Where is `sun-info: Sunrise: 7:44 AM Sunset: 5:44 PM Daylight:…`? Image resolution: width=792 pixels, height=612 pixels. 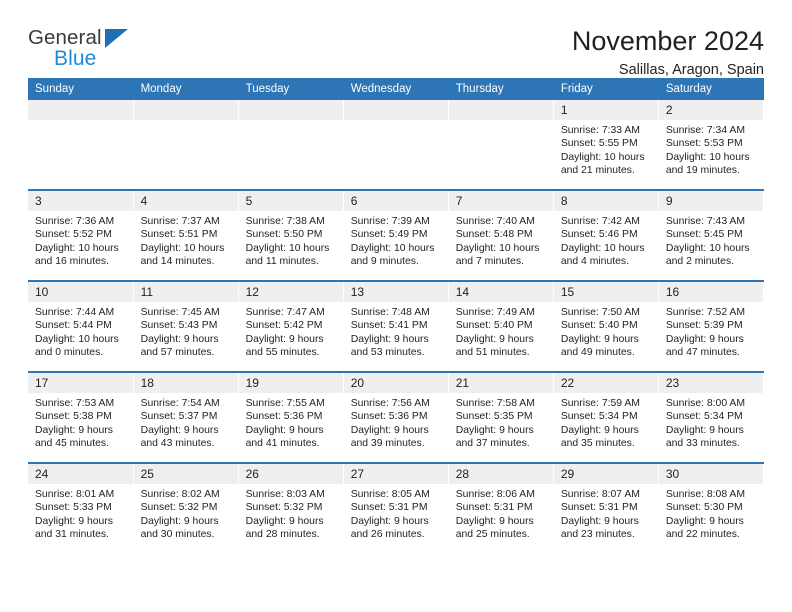 sun-info: Sunrise: 7:44 AM Sunset: 5:44 PM Daylight:… is located at coordinates (80, 330).